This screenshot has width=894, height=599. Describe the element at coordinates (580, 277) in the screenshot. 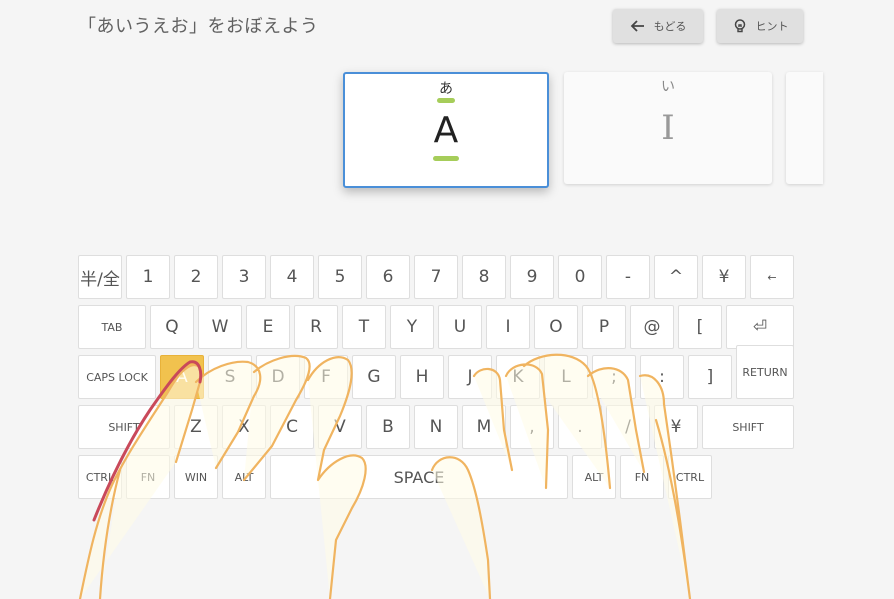

I see `key-0: 0` at that location.